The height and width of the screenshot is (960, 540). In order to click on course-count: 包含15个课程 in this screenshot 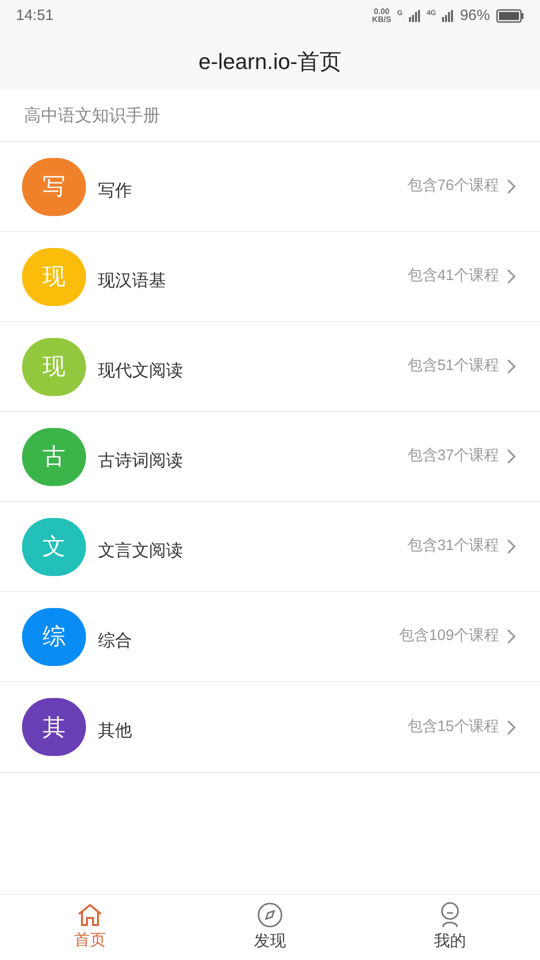, I will do `click(453, 726)`.